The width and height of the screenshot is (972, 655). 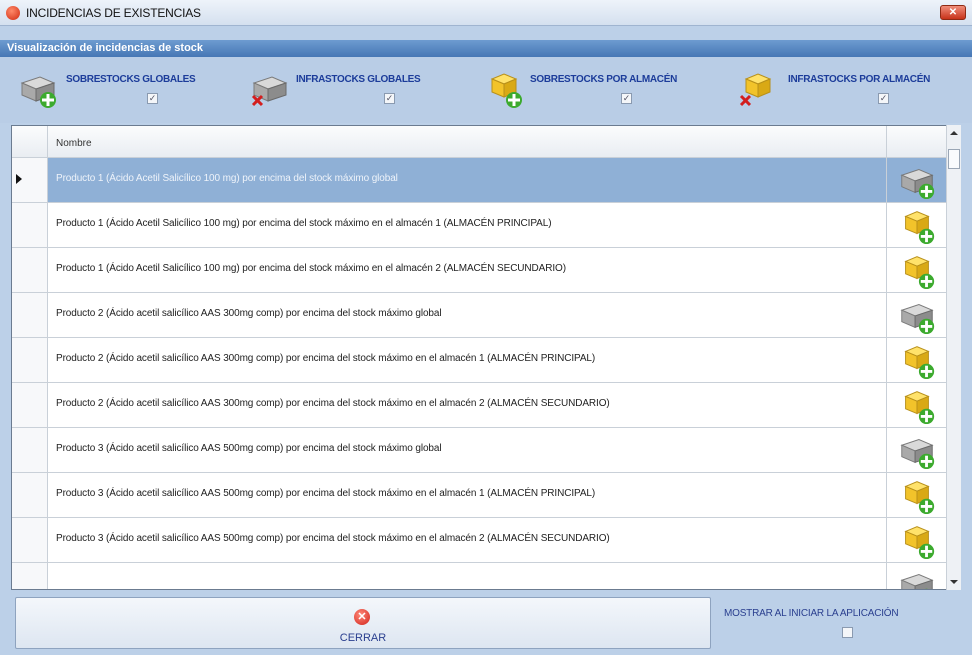 What do you see at coordinates (954, 159) in the screenshot?
I see `scroll-thumb` at bounding box center [954, 159].